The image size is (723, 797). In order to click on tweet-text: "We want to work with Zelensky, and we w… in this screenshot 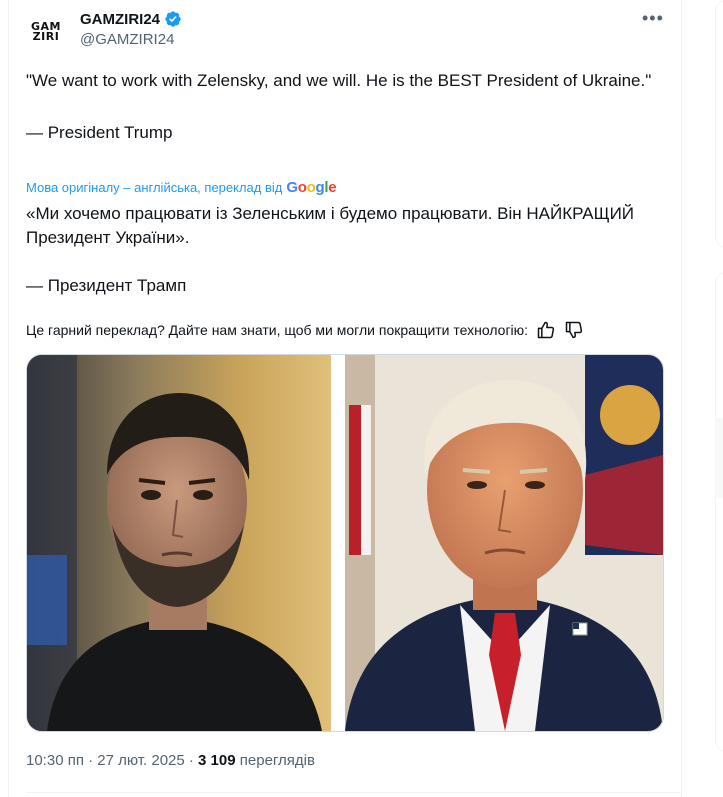, I will do `click(339, 106)`.